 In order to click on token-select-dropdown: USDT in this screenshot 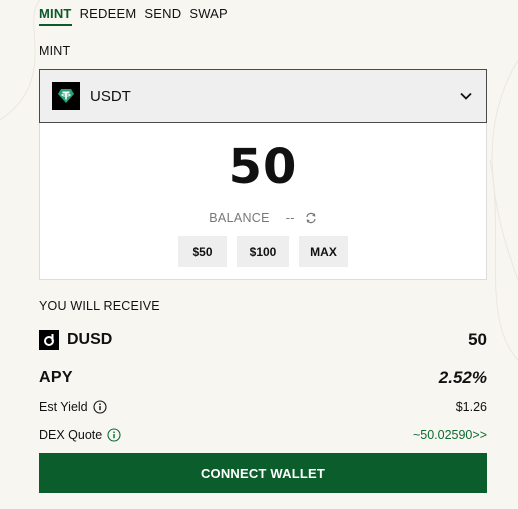, I will do `click(263, 96)`.